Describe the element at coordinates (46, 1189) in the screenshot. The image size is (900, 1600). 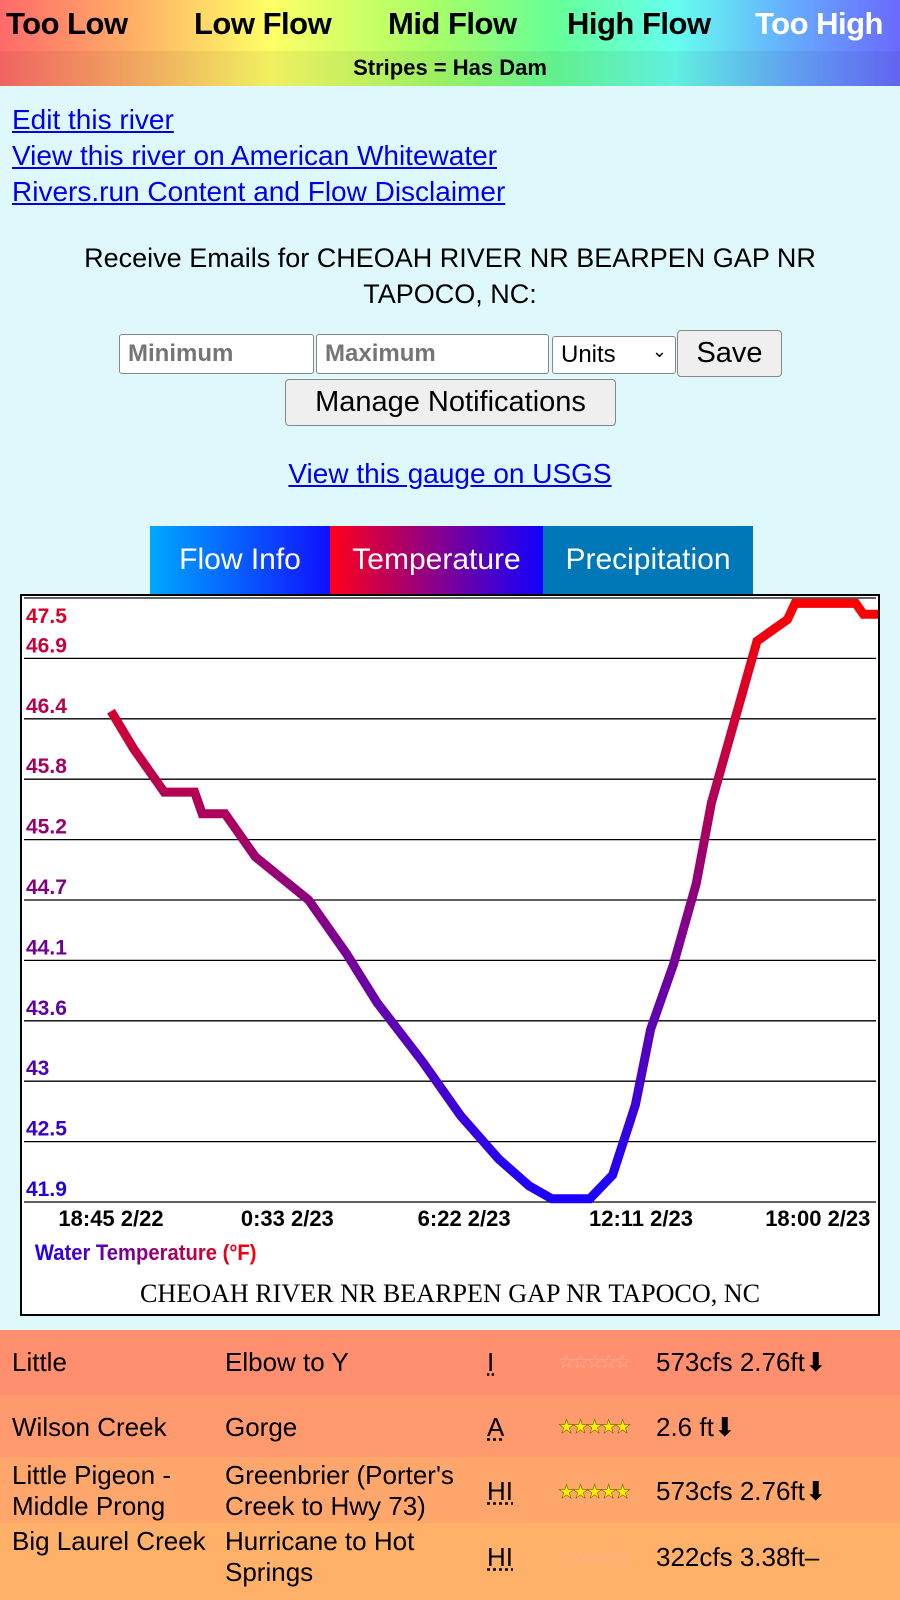
I see `y-tick-label: 41.9` at that location.